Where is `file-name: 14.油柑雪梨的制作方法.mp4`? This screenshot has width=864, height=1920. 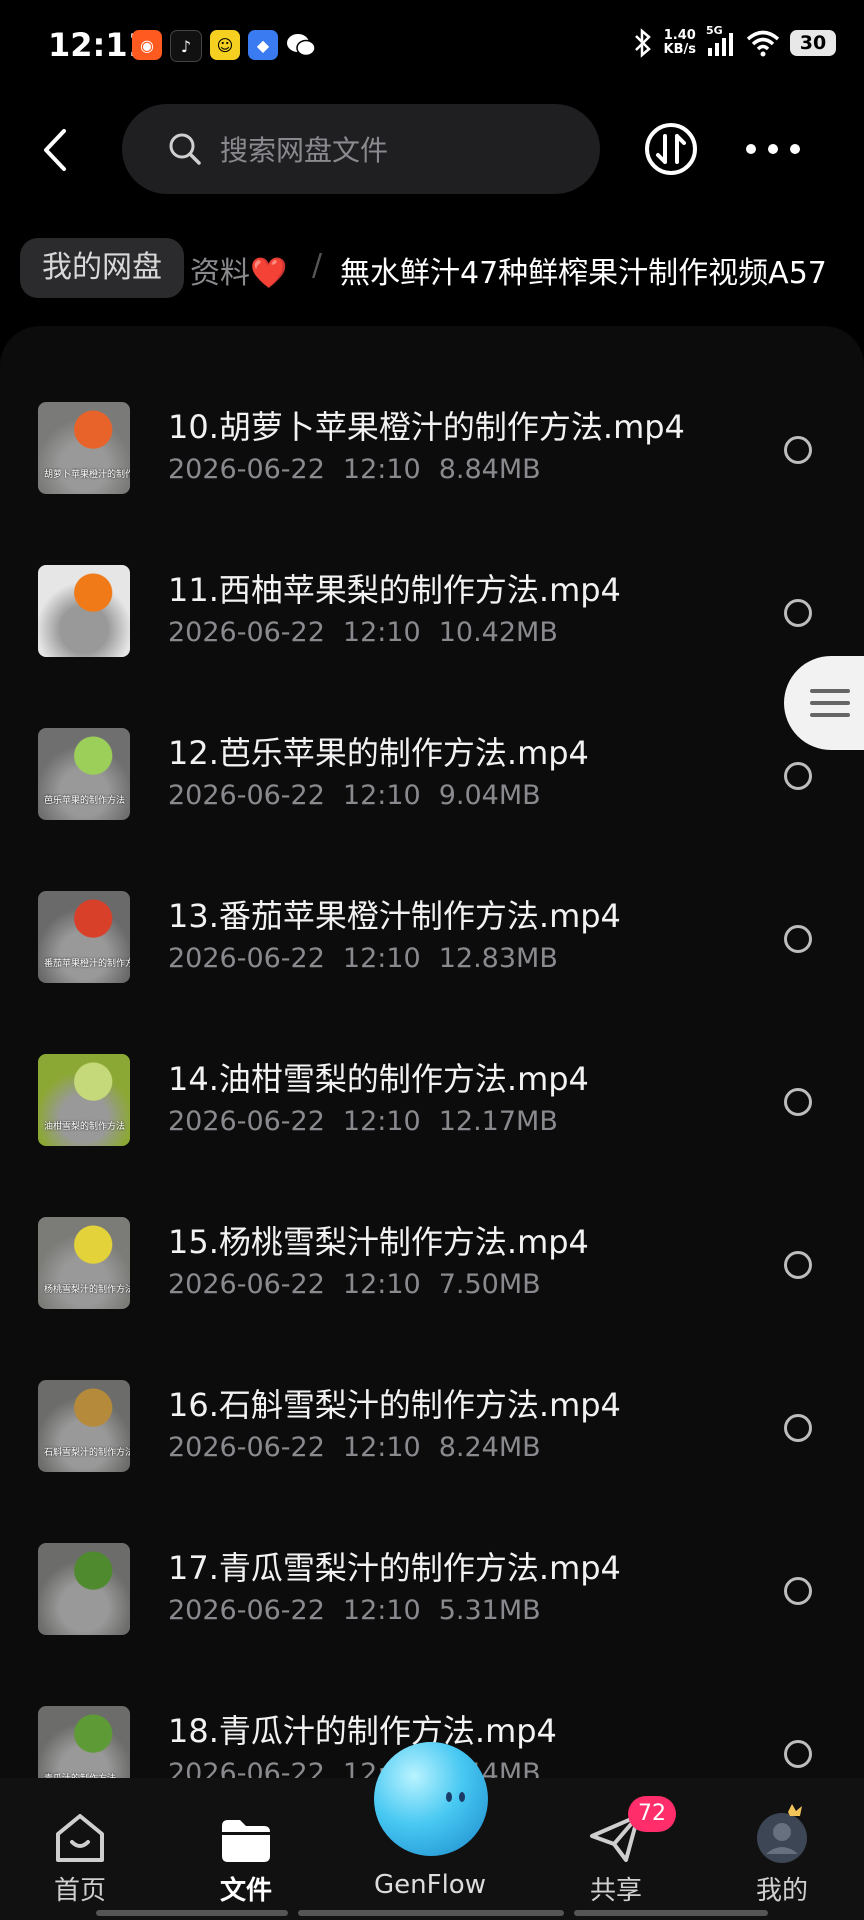
file-name: 14.油柑雪梨的制作方法.mp4 is located at coordinates (378, 1077).